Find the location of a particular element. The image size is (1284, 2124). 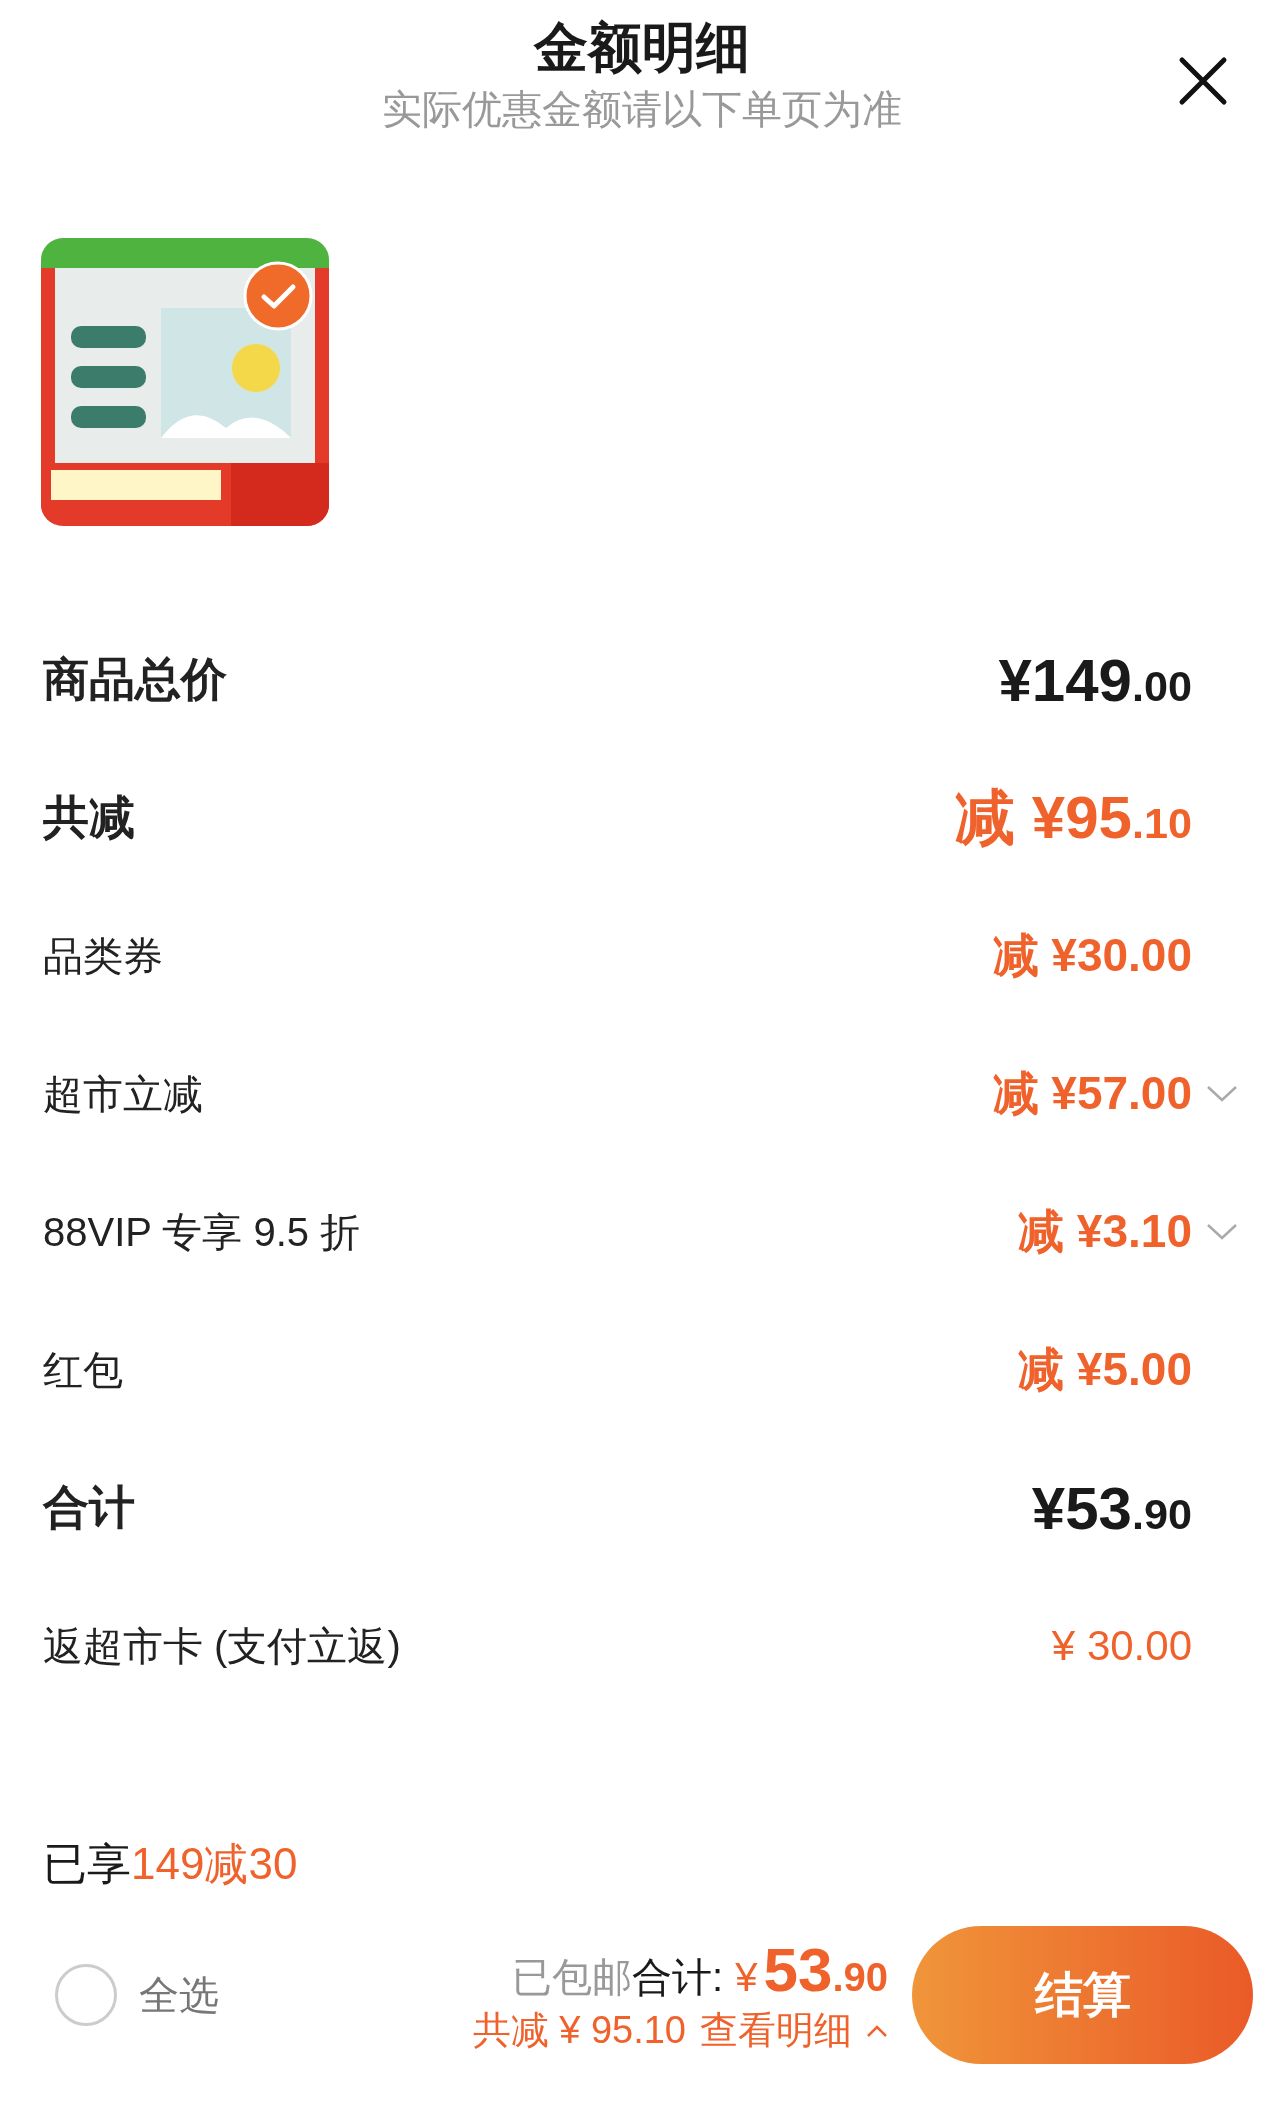

sheet-title: 金额明细 is located at coordinates (642, 47).